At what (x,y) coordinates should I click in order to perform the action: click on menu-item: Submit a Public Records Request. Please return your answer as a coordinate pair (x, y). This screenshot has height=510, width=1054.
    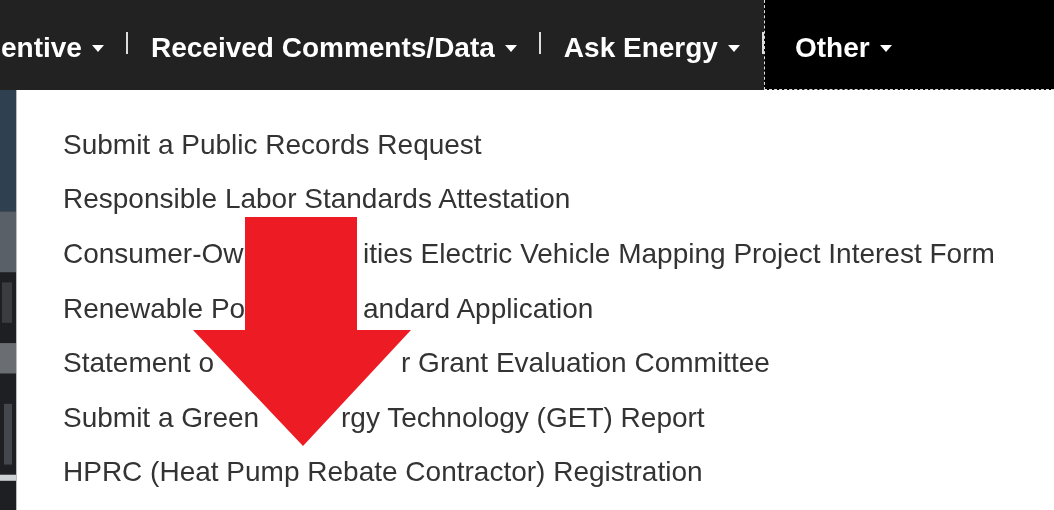
    Looking at the image, I should click on (272, 144).